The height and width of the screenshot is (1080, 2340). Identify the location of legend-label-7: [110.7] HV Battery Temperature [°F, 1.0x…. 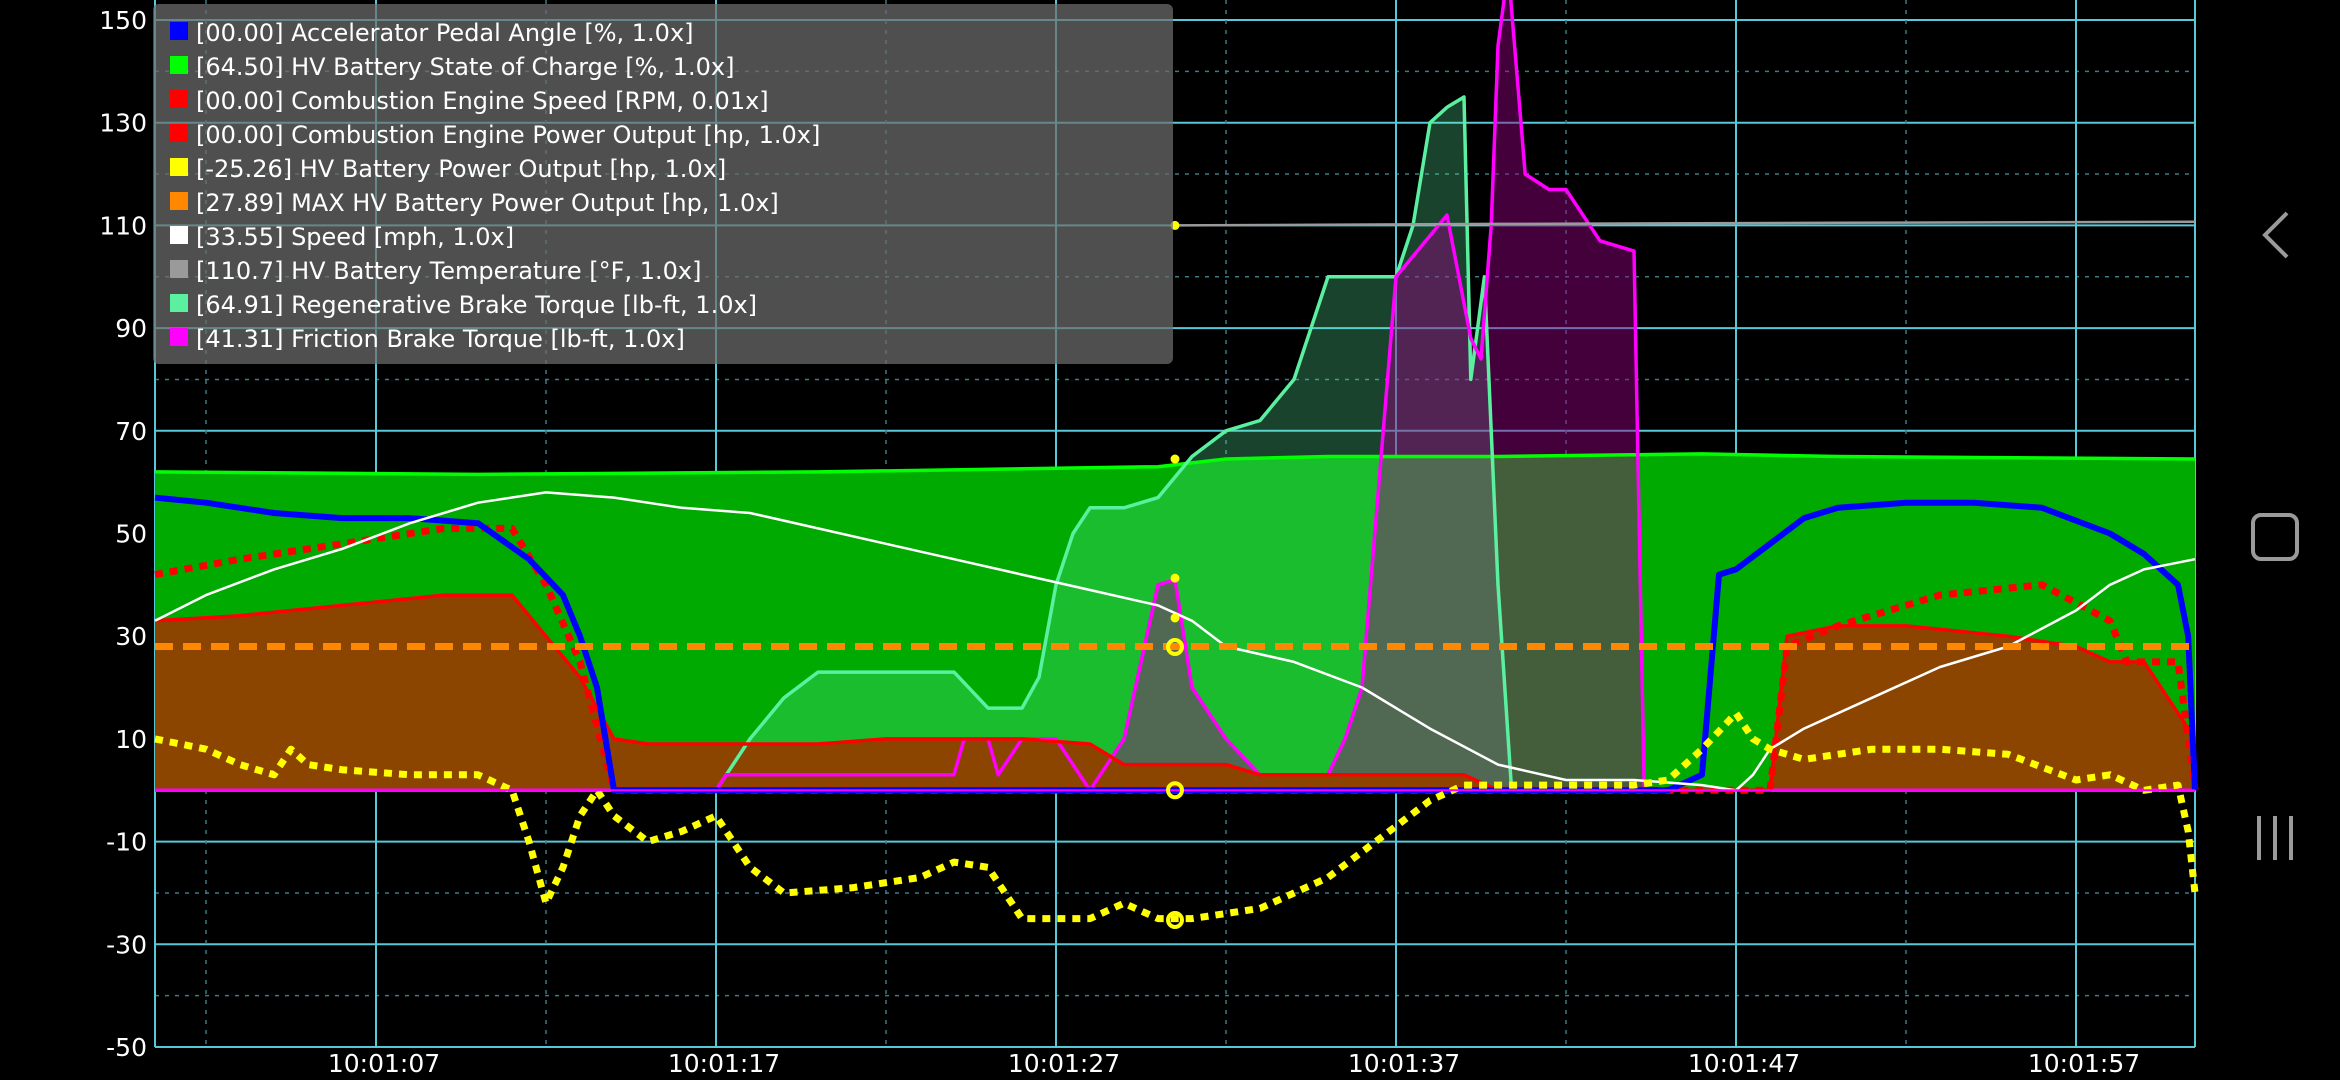
(448, 271).